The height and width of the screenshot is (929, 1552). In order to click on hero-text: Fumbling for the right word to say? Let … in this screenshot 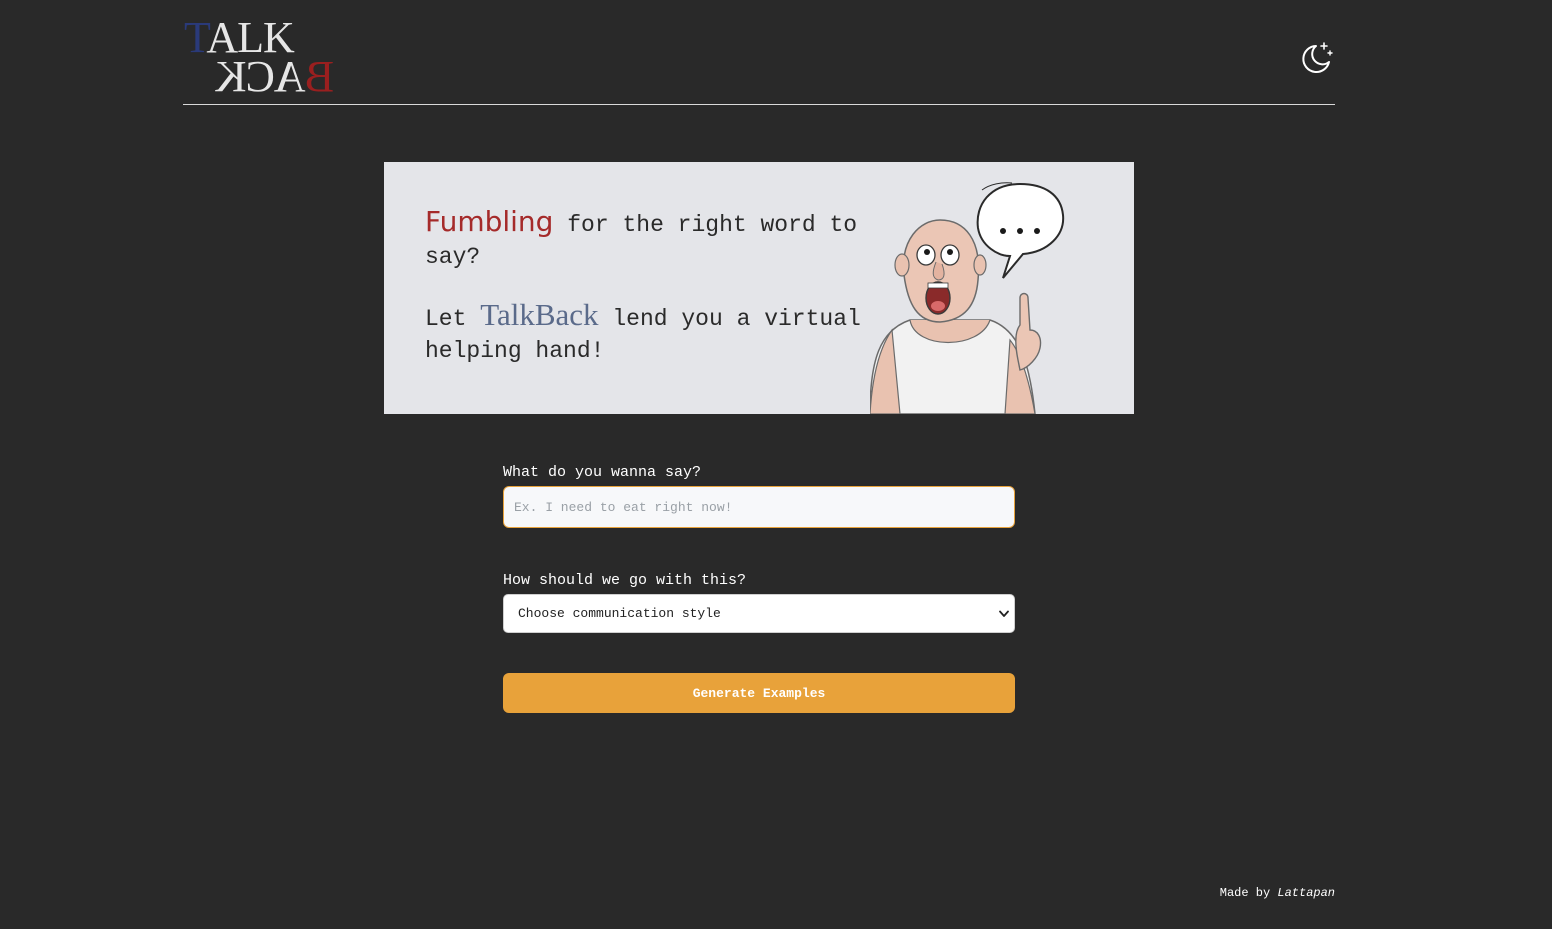, I will do `click(645, 299)`.